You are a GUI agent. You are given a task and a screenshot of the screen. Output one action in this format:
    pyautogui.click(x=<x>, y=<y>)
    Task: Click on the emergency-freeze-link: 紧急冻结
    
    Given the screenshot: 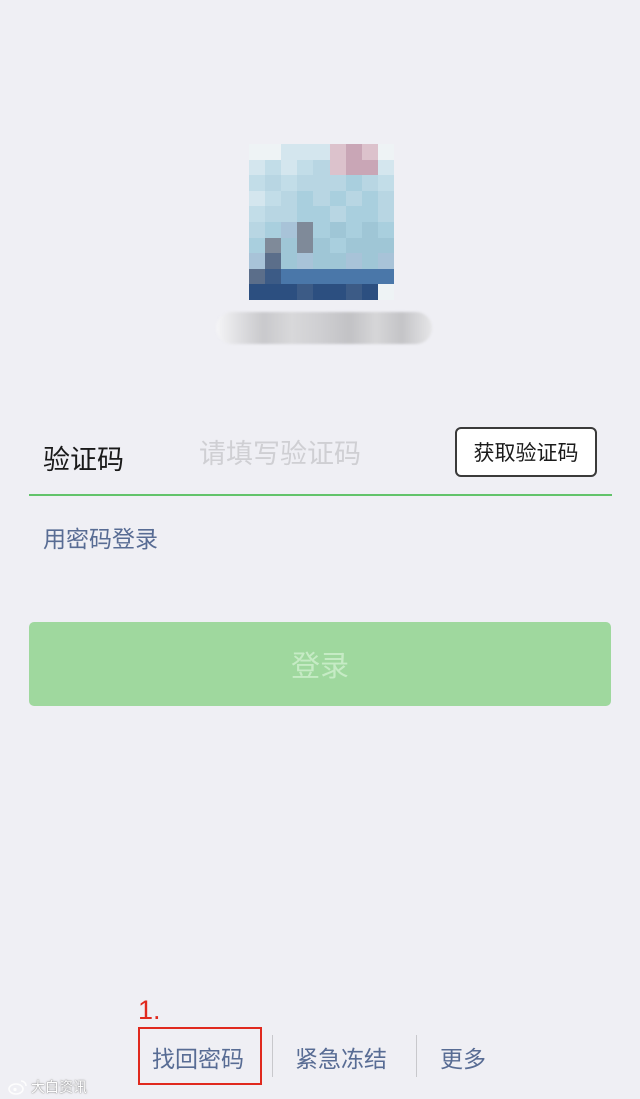 What is the action you would take?
    pyautogui.click(x=341, y=1057)
    